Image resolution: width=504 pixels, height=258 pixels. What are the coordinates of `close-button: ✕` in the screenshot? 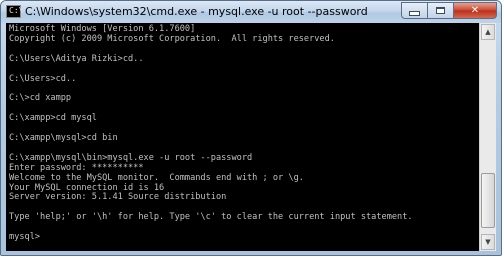 It's located at (475, 10).